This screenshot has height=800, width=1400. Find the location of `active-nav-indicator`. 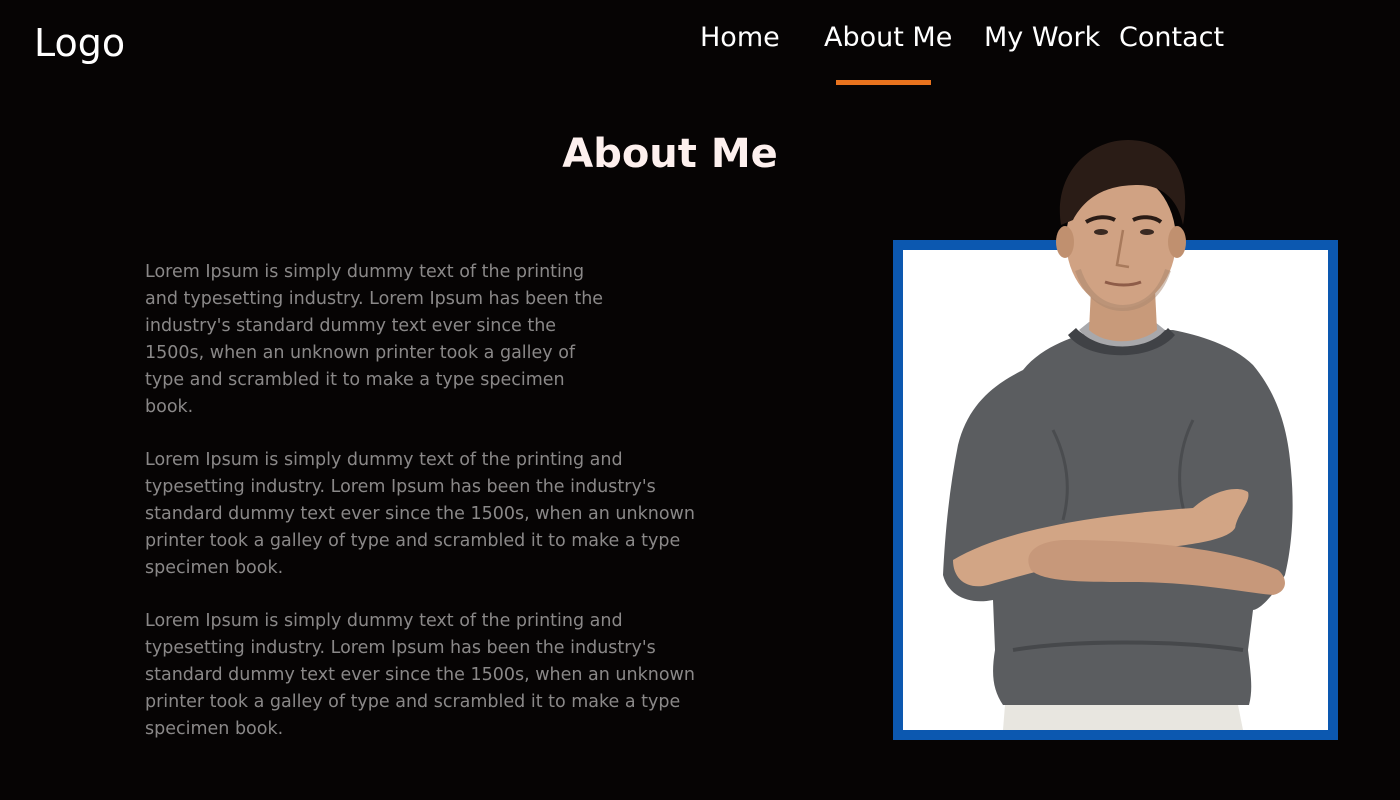

active-nav-indicator is located at coordinates (883, 82).